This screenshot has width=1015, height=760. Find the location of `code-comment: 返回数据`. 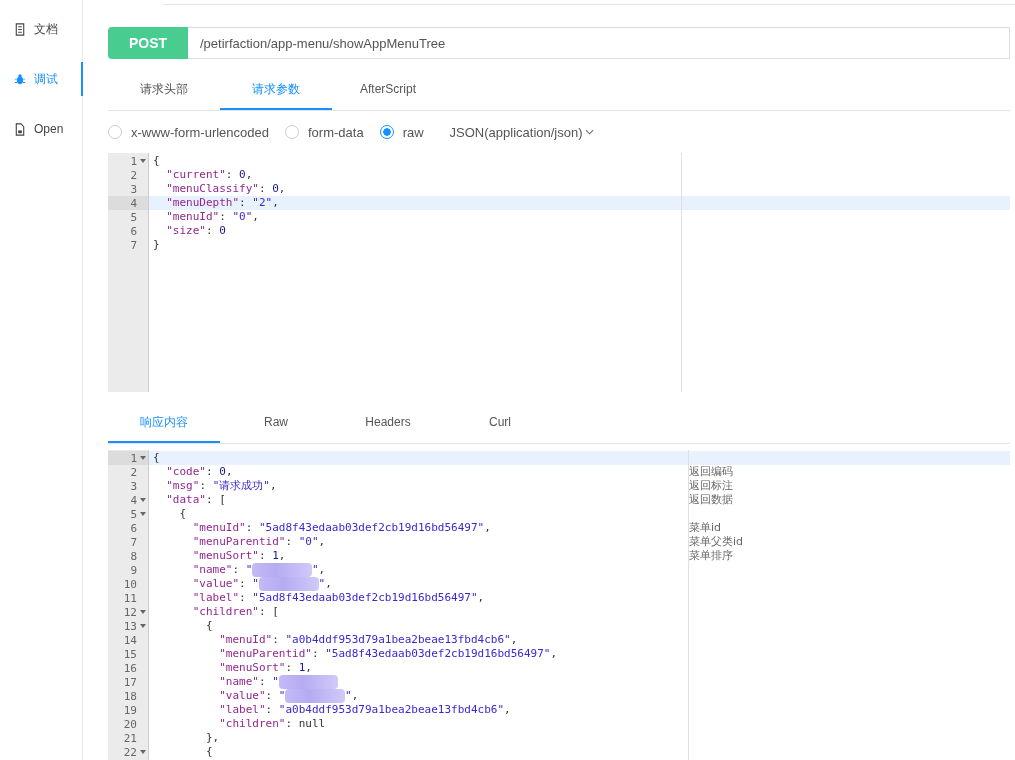

code-comment: 返回数据 is located at coordinates (711, 499).